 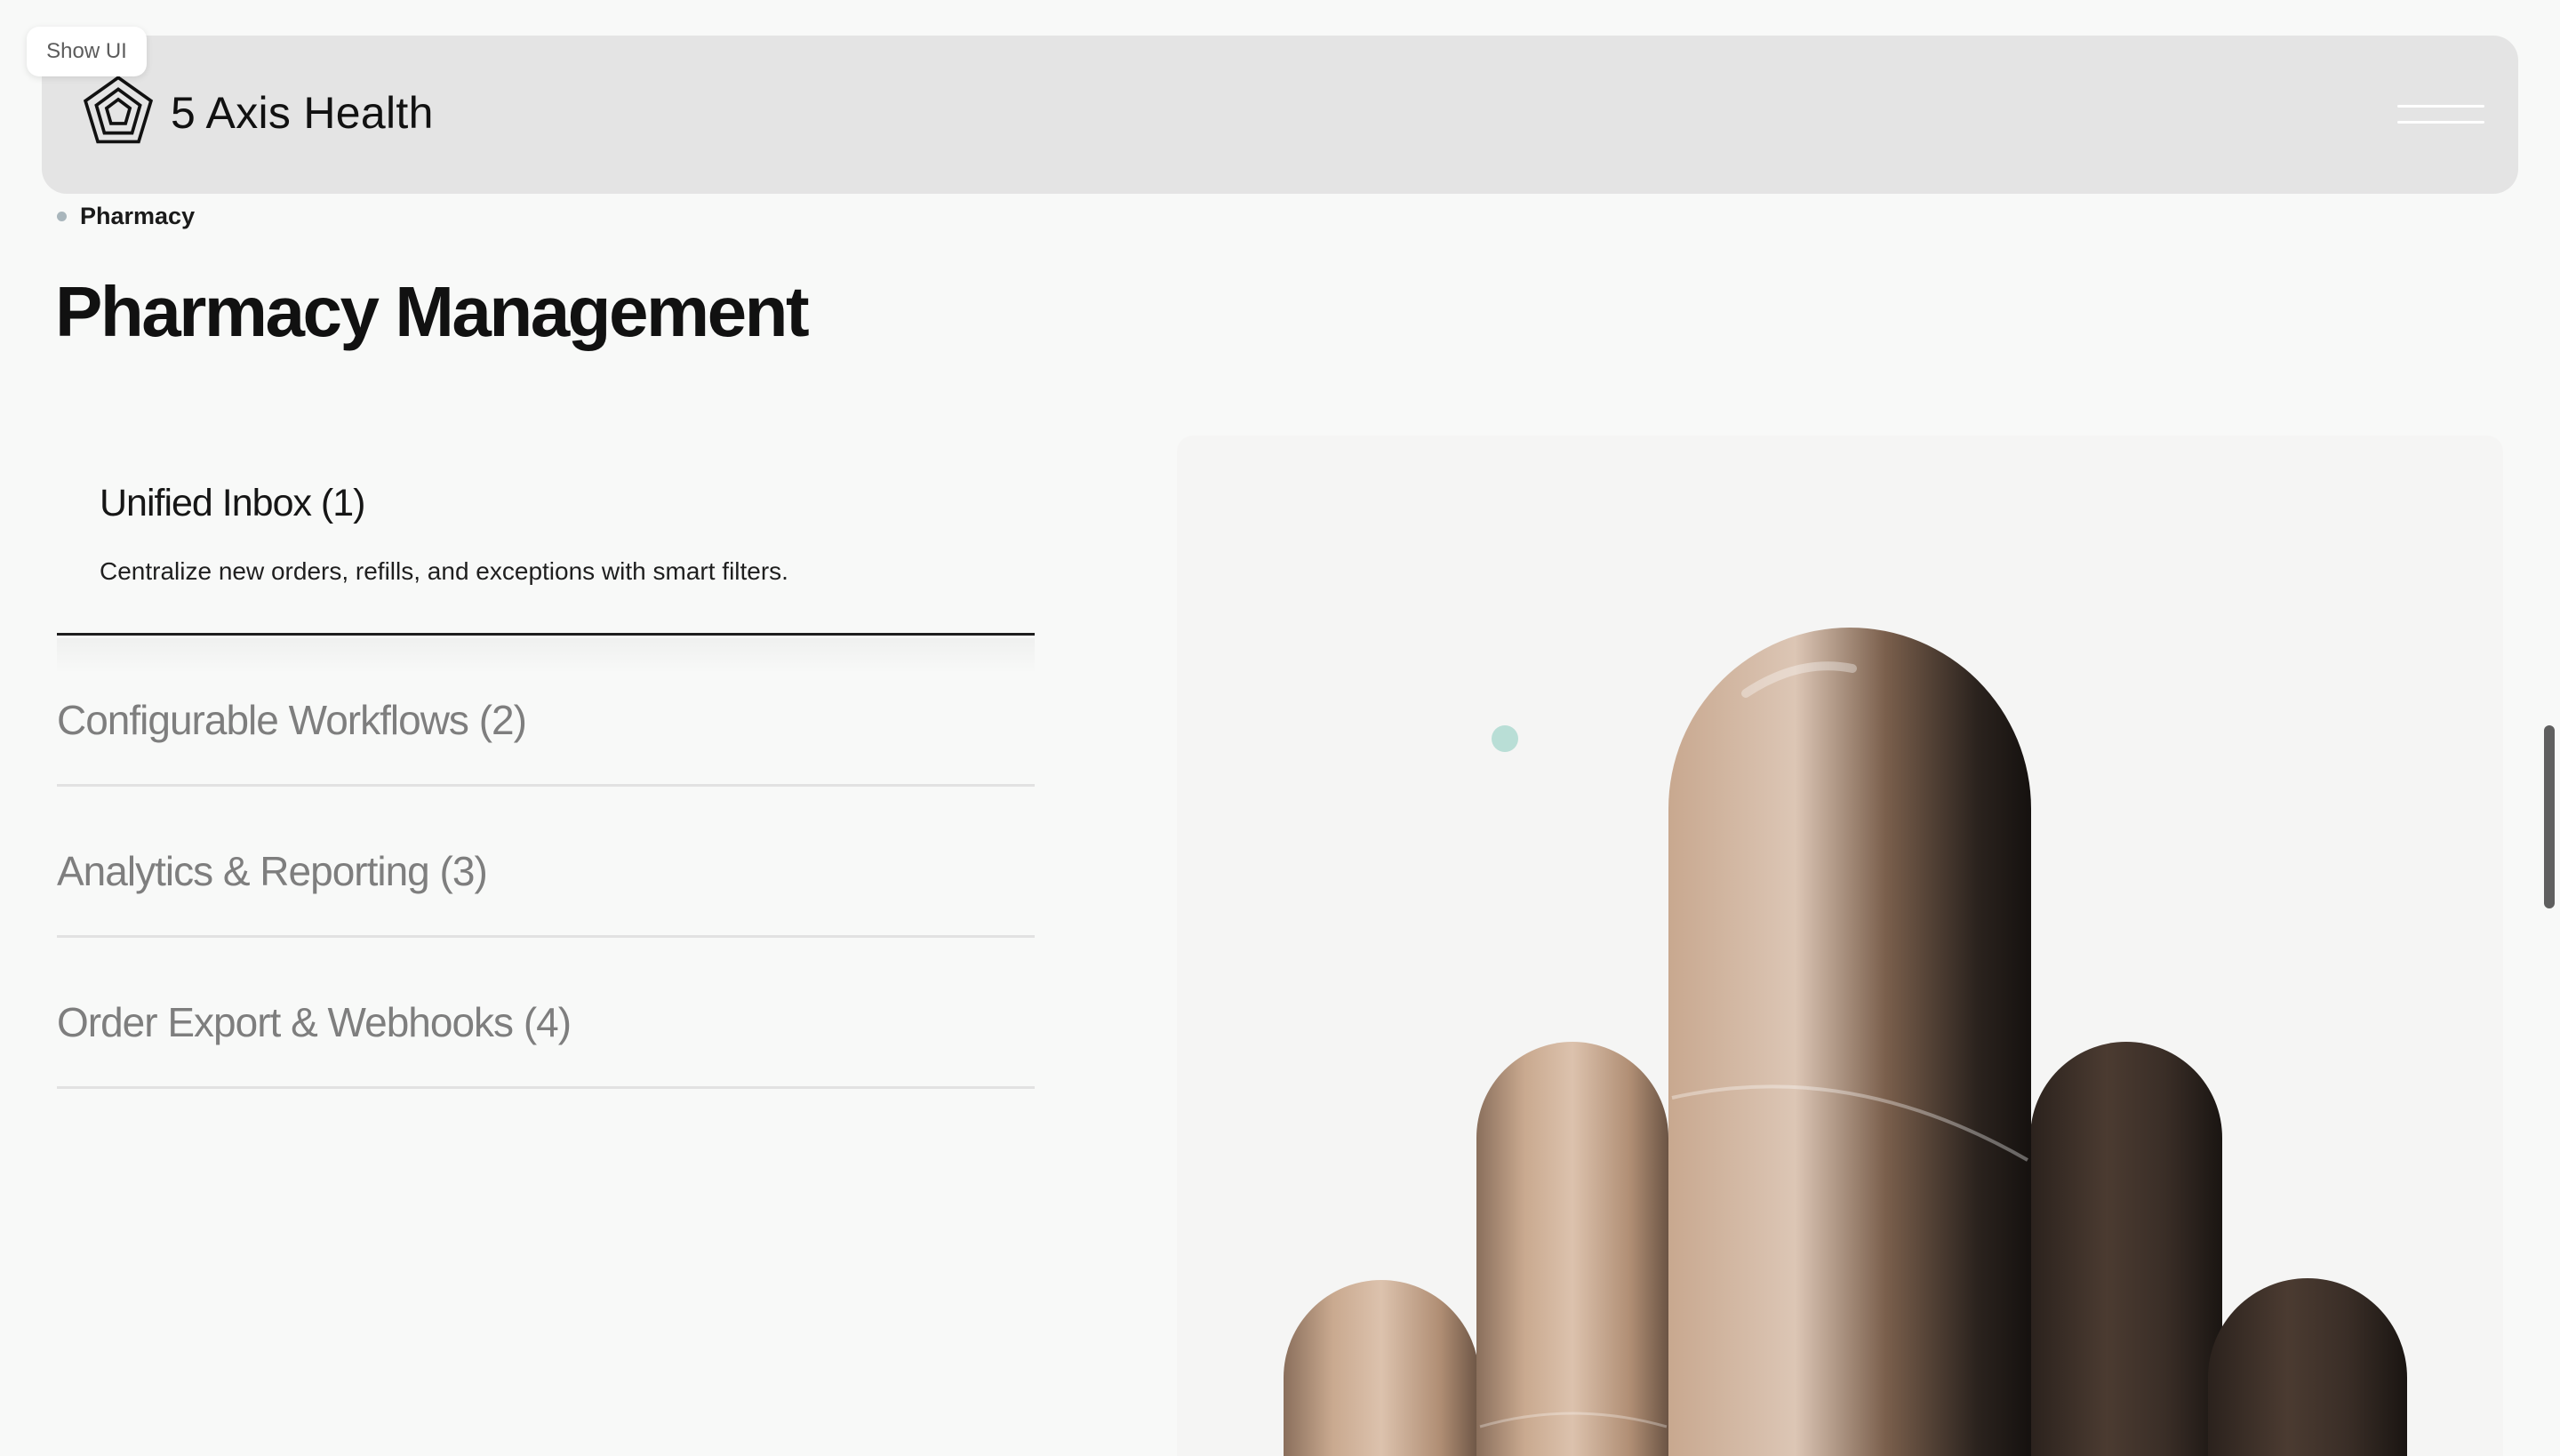 I want to click on breadcrumb: Pharmacy, so click(x=126, y=216).